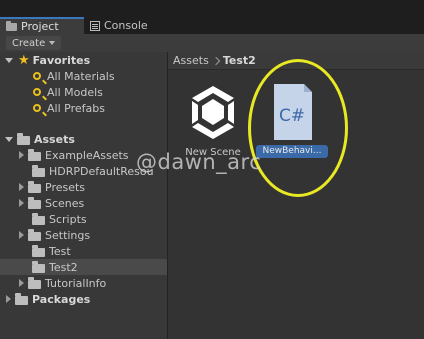 The height and width of the screenshot is (339, 424). I want to click on tree-item-label: All Prefabs, so click(76, 108).